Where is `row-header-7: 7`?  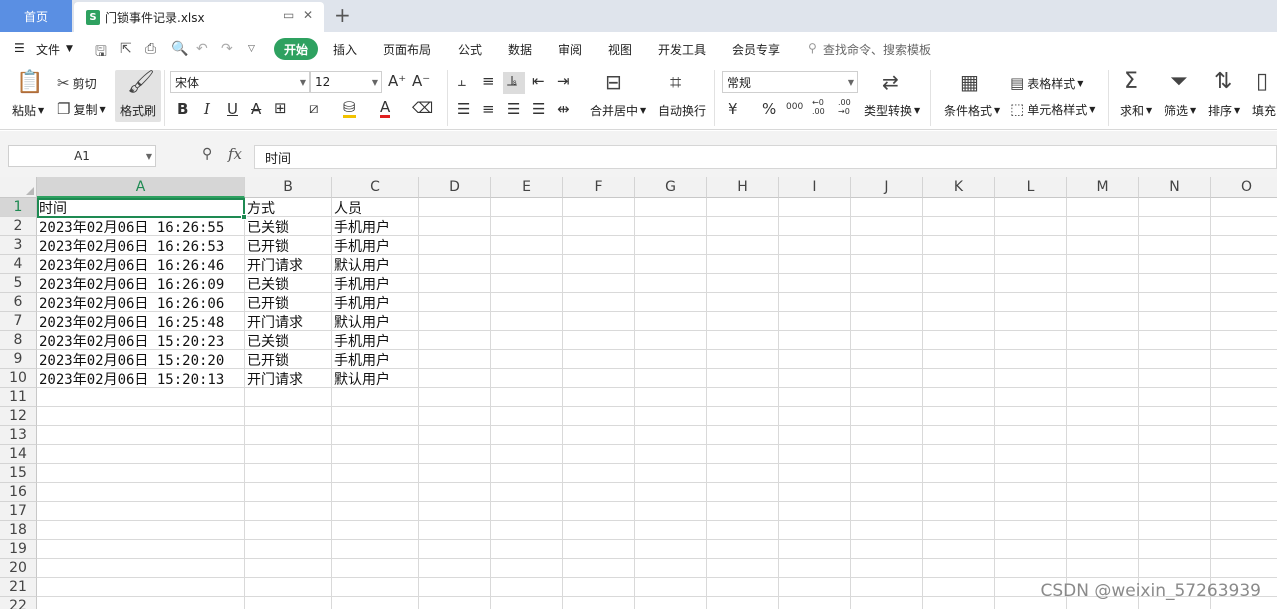
row-header-7: 7 is located at coordinates (18, 321).